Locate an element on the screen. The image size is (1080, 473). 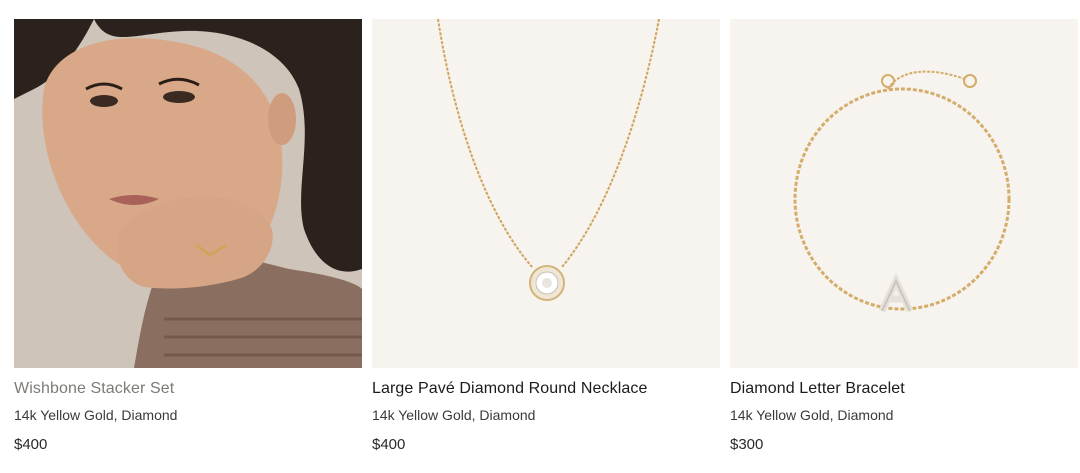
product-name: Diamond Letter Bracelet is located at coordinates (817, 389).